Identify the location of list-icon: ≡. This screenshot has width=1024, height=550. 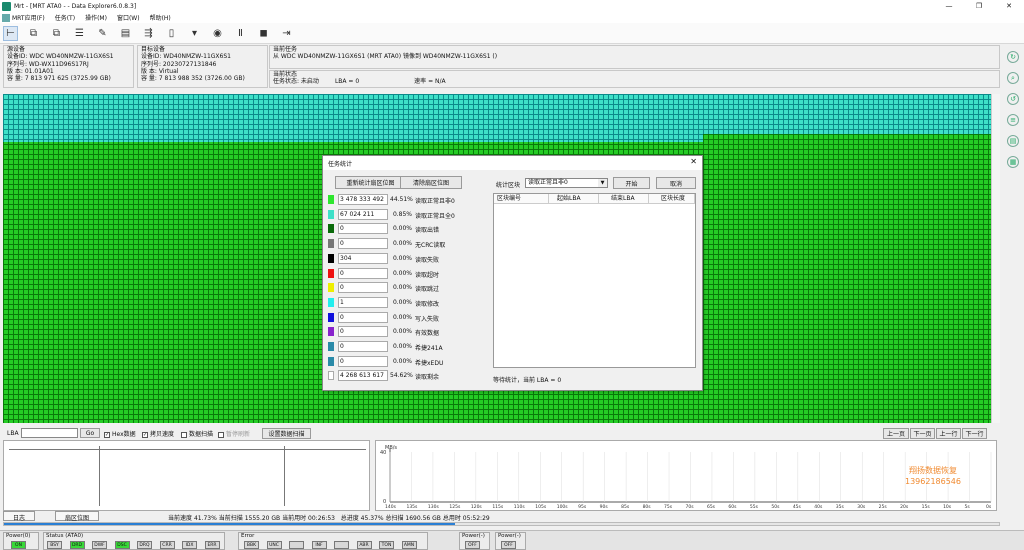
(1013, 120).